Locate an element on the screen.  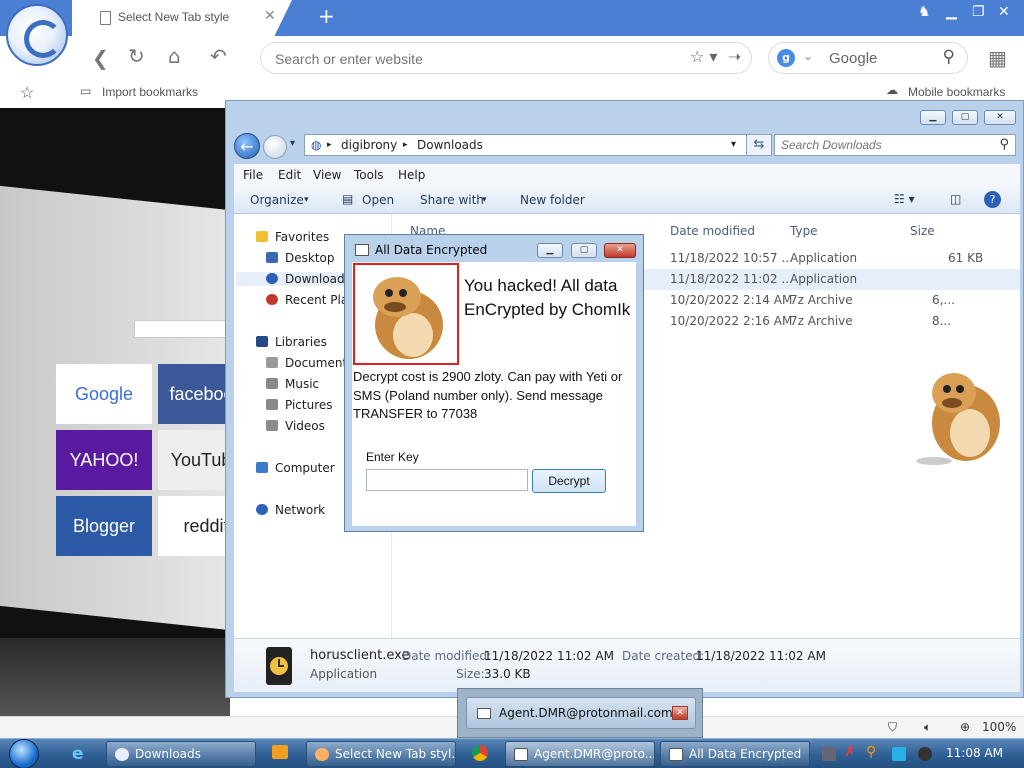
internet-explorer-icon: e is located at coordinates (78, 754).